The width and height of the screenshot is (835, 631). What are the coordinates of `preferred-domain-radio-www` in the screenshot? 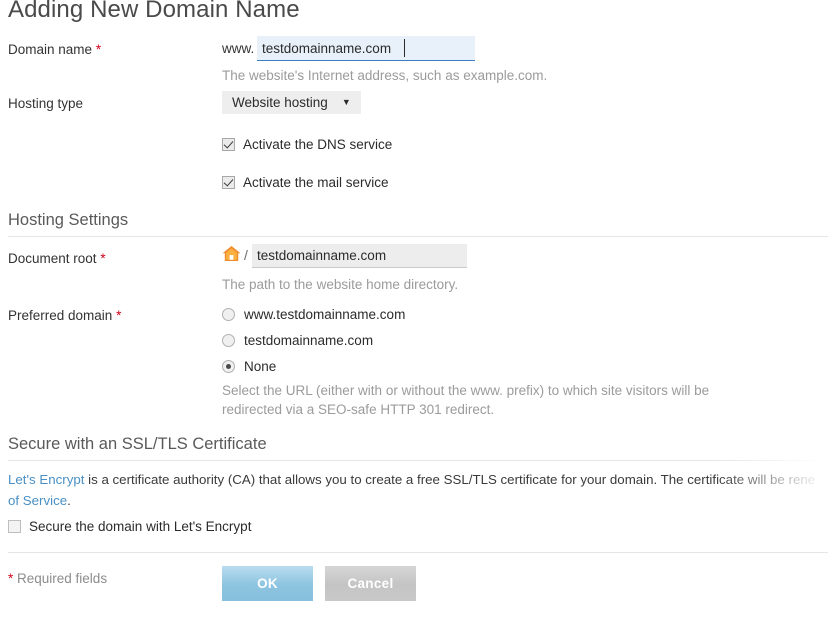 It's located at (228, 314).